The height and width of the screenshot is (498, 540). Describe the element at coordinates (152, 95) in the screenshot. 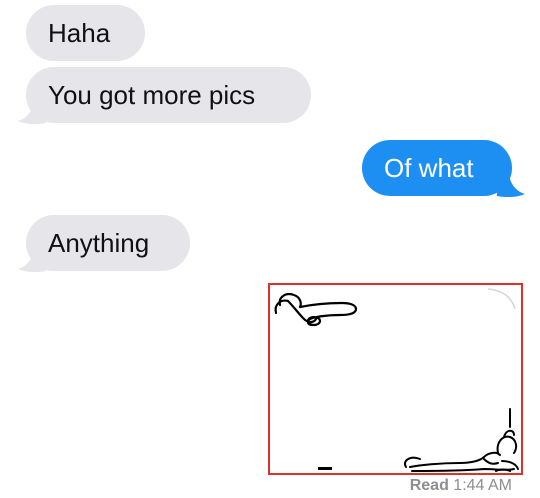

I see `message-text: You got more pics` at that location.